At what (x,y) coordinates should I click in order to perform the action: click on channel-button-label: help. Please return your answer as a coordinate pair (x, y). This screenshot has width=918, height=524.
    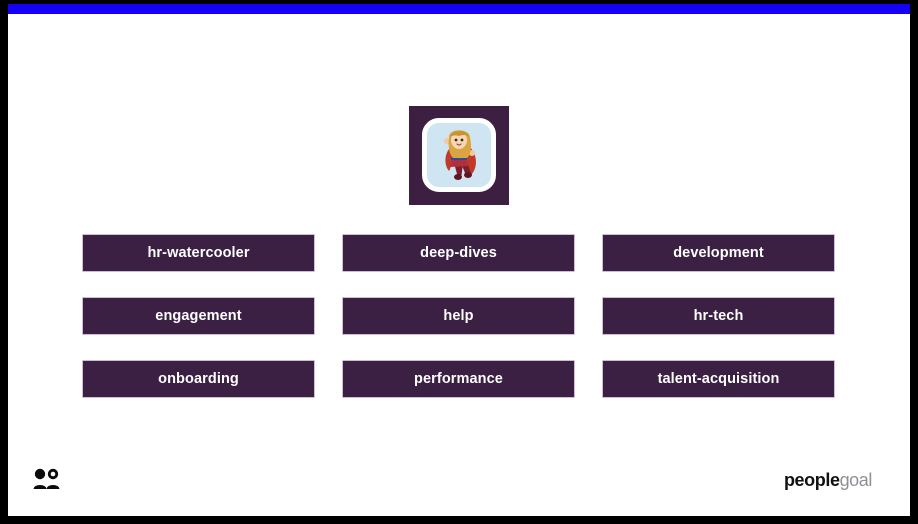
    Looking at the image, I should click on (458, 316).